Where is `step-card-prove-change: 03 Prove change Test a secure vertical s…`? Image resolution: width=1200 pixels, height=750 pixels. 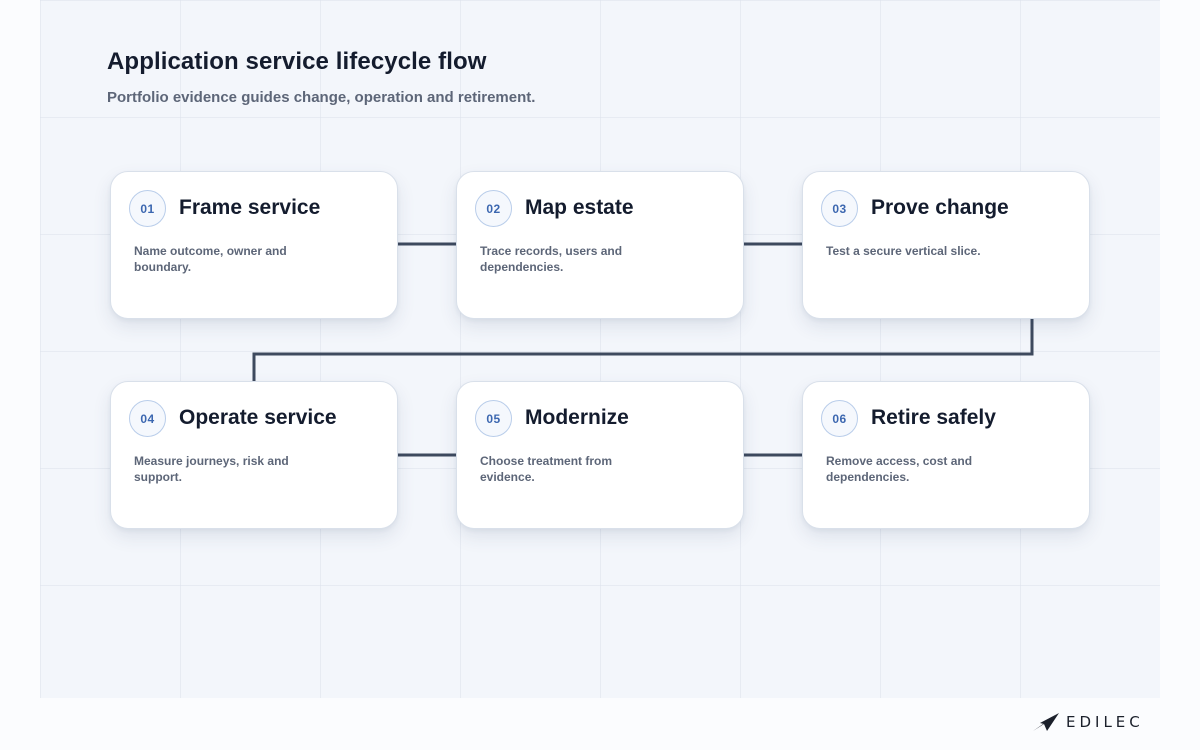
step-card-prove-change: 03 Prove change Test a secure vertical s… is located at coordinates (946, 245).